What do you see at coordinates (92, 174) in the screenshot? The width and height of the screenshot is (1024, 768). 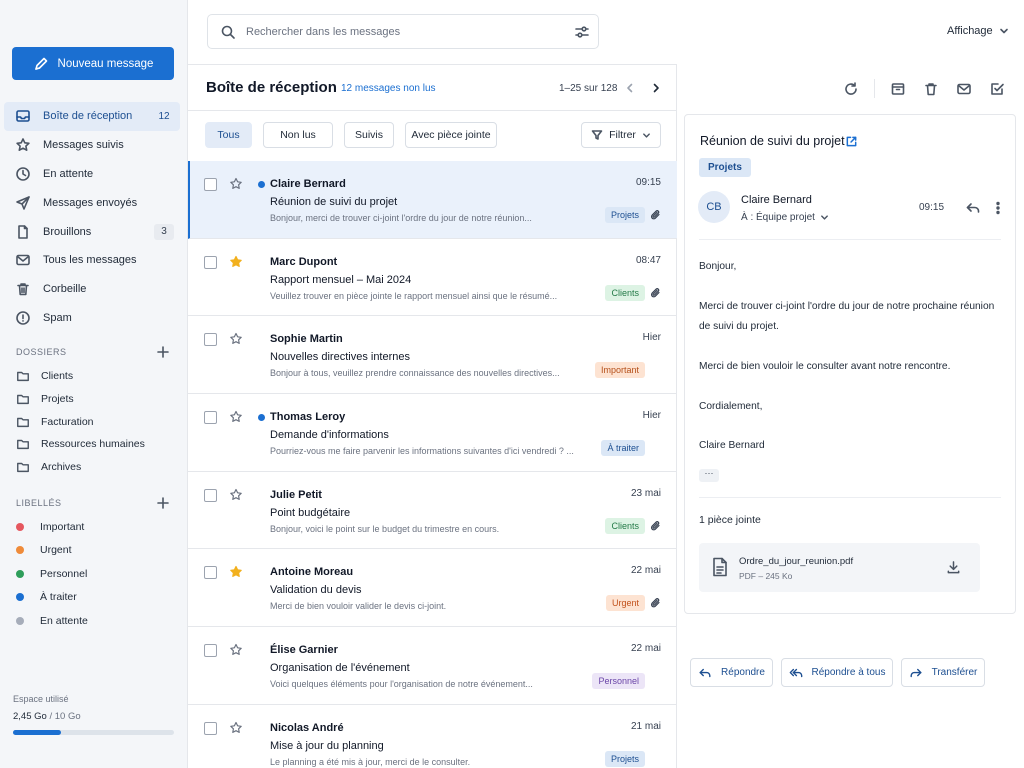 I see `nav-item-snoozed: En attente` at bounding box center [92, 174].